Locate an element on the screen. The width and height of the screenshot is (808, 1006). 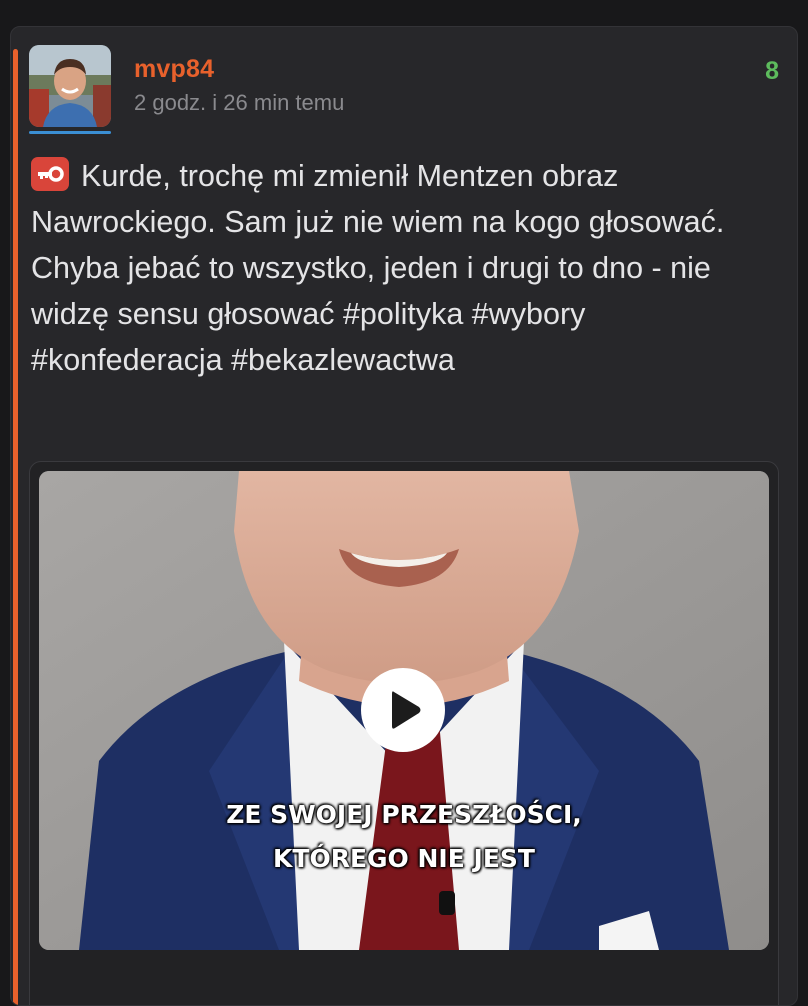
play-icon is located at coordinates (406, 710).